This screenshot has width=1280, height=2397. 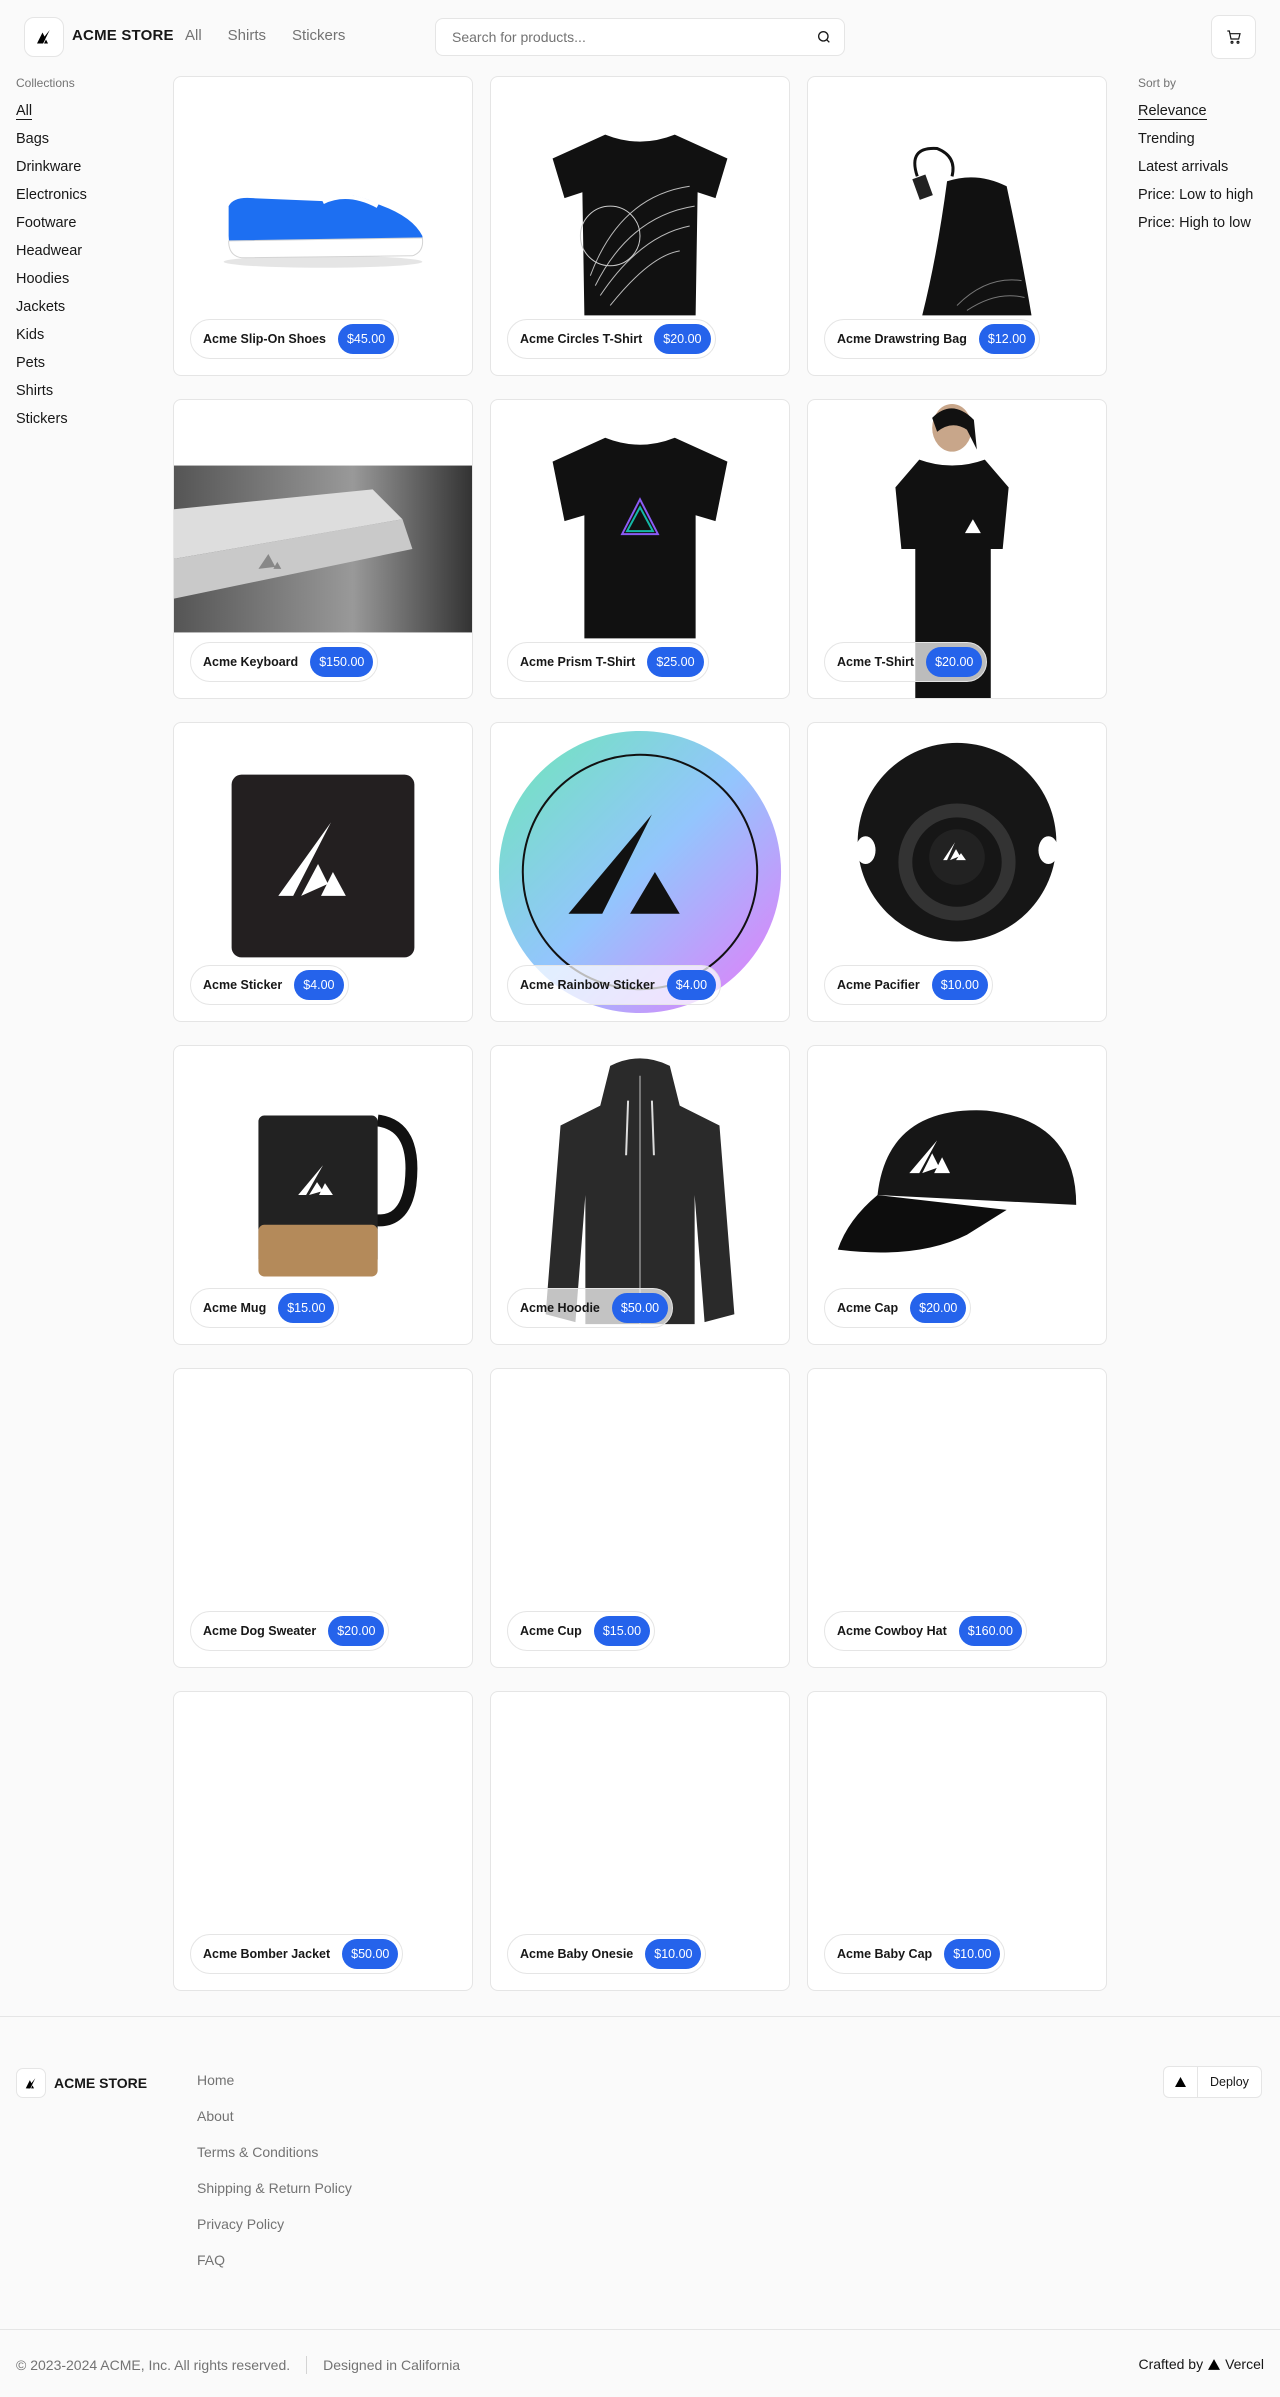 I want to click on product-name: Acme Hoodie, so click(x=560, y=1308).